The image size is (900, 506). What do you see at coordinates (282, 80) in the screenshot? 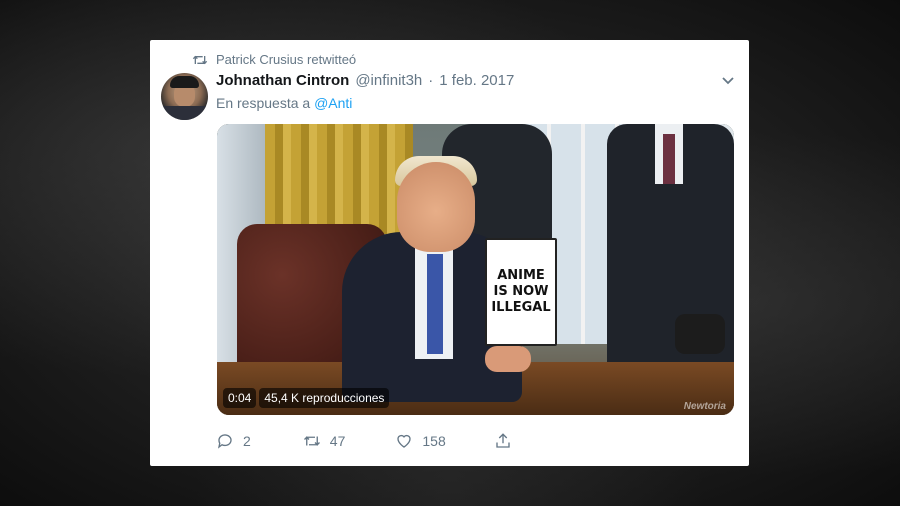
I see `author-name: Johnathan Cintron` at bounding box center [282, 80].